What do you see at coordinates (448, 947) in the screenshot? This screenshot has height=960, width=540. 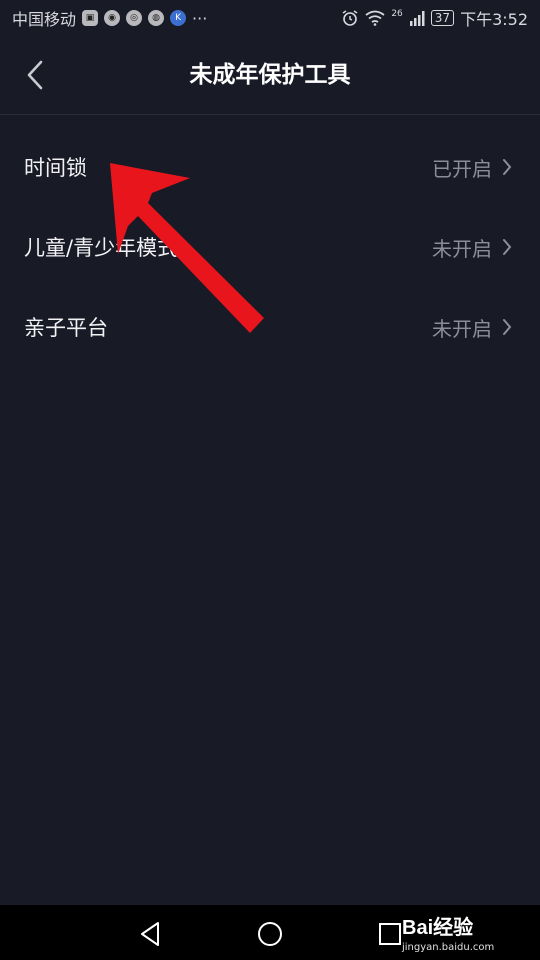 I see `watermark-site: jingyan.baidu.com` at bounding box center [448, 947].